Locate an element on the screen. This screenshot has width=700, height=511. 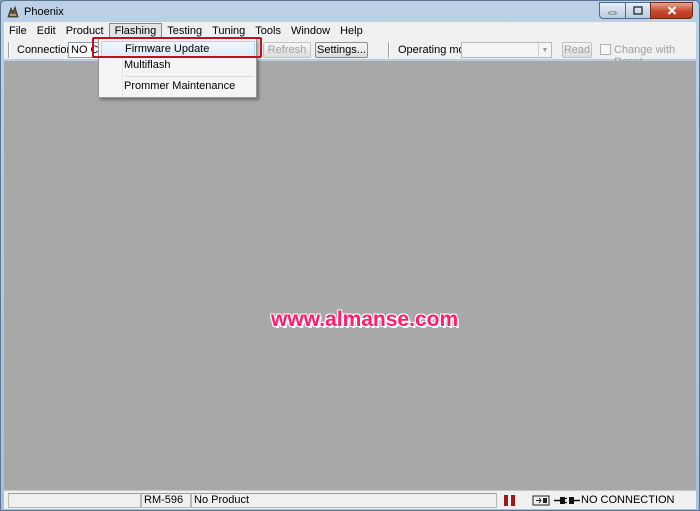
status-bar: RM-596 No Product NO CONNECTION is located at coordinates (350, 499).